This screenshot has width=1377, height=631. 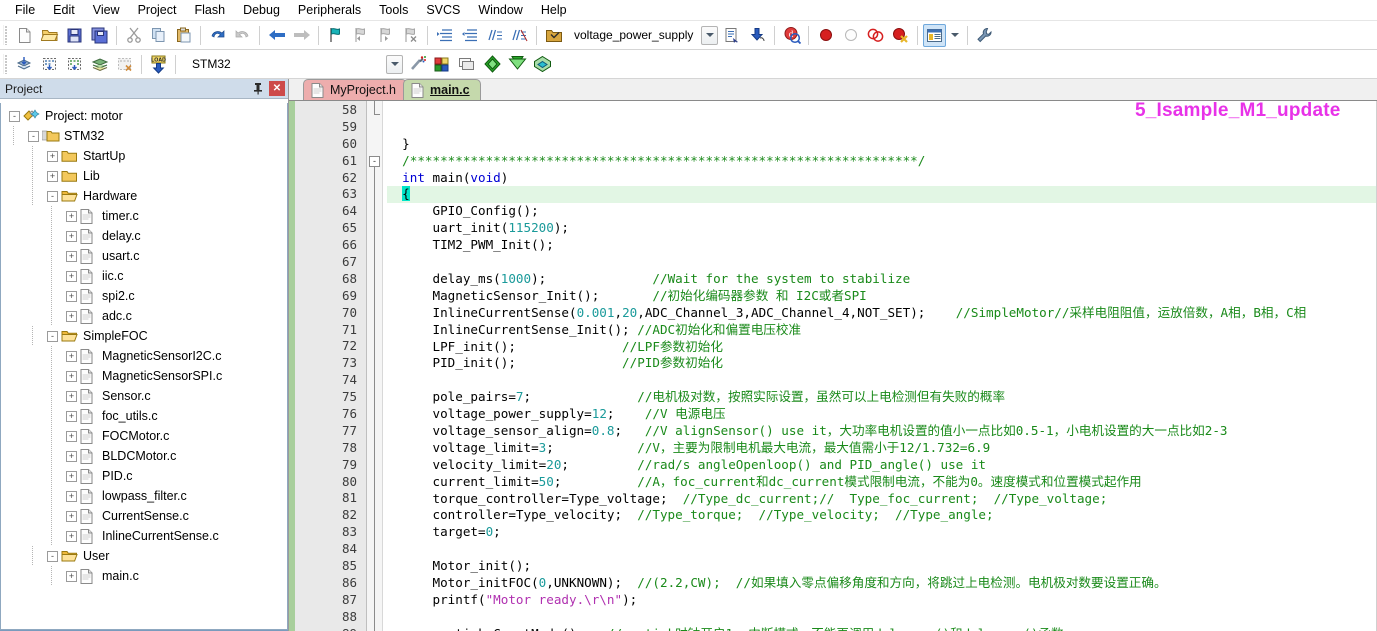 I want to click on code-line: TIM2_PWM_Init();, so click(x=882, y=245).